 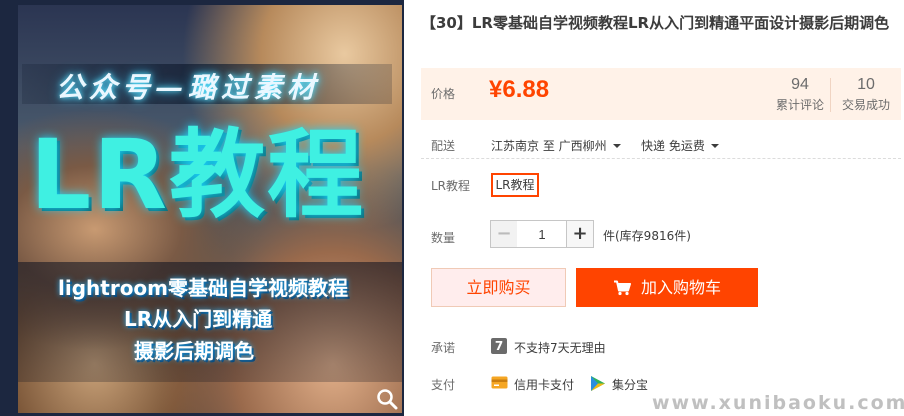 What do you see at coordinates (198, 319) in the screenshot?
I see `image-line-2: LR从入门到精通` at bounding box center [198, 319].